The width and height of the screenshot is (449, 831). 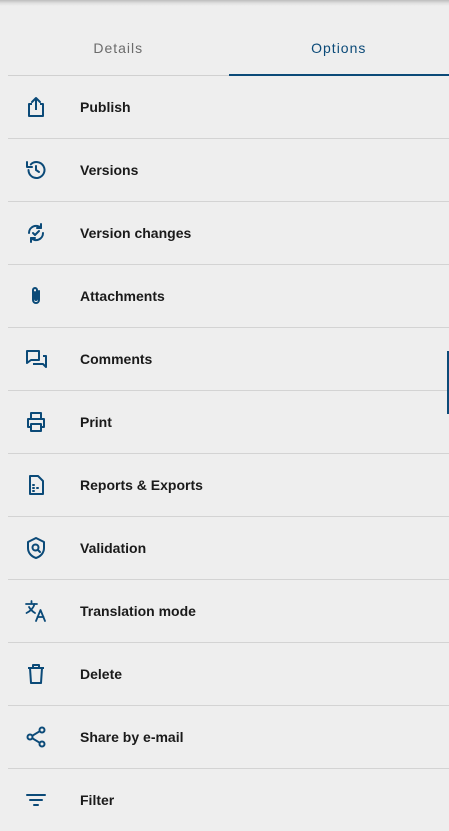 I want to click on menu-item-label: Version changes, so click(x=136, y=233).